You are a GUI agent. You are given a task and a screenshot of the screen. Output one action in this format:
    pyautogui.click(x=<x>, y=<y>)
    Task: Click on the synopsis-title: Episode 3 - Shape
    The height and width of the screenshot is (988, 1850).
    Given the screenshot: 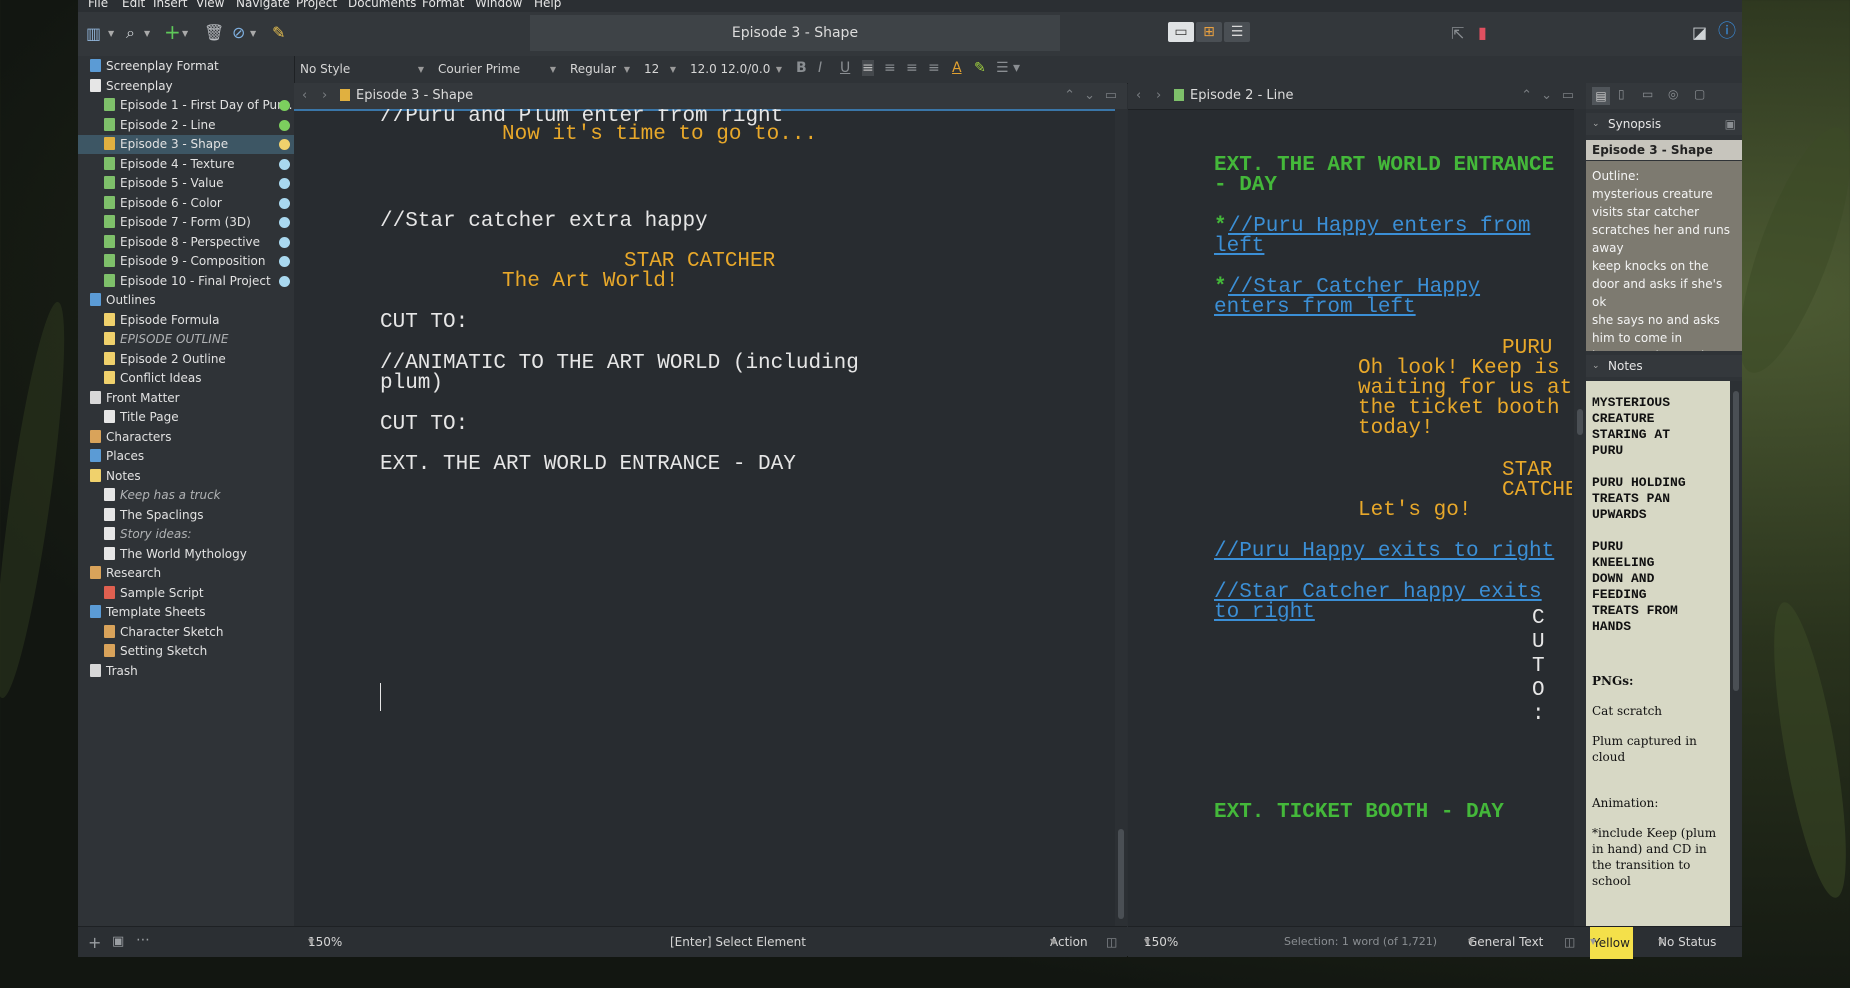 What is the action you would take?
    pyautogui.click(x=1664, y=150)
    